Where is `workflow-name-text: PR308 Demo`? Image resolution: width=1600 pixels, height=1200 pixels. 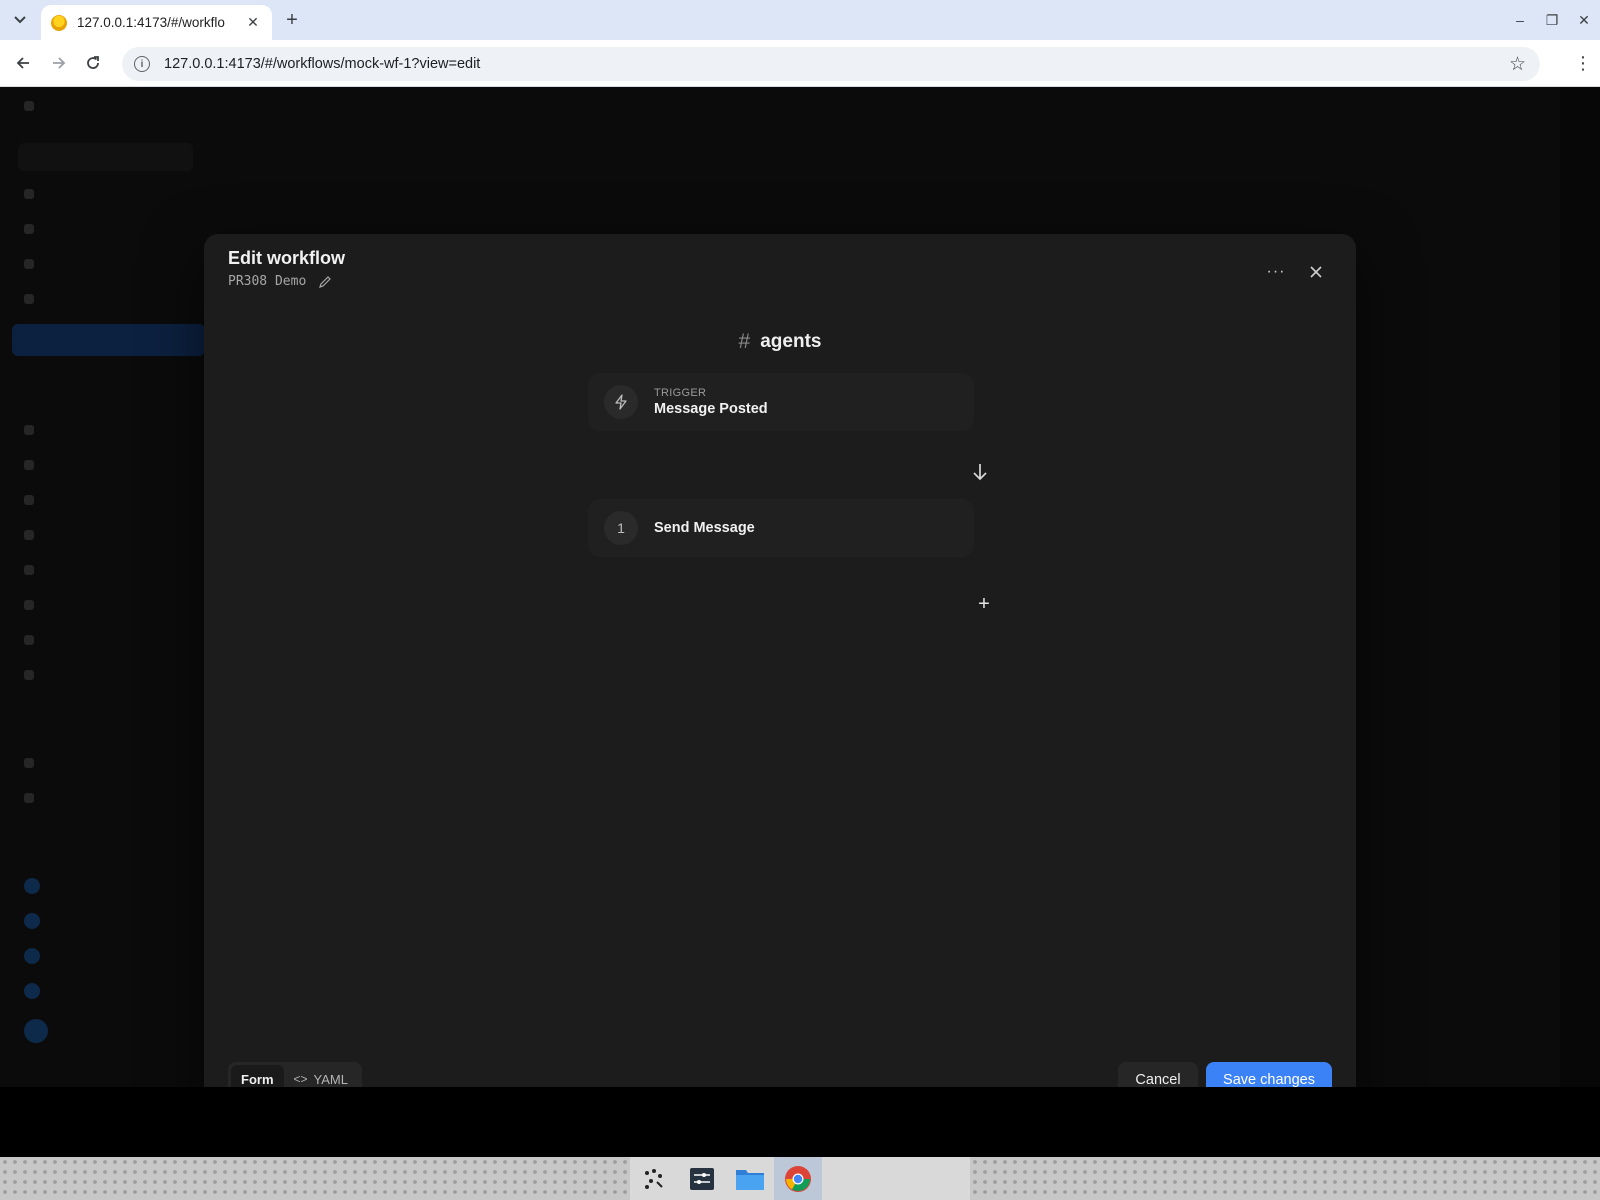 workflow-name-text: PR308 Demo is located at coordinates (267, 281).